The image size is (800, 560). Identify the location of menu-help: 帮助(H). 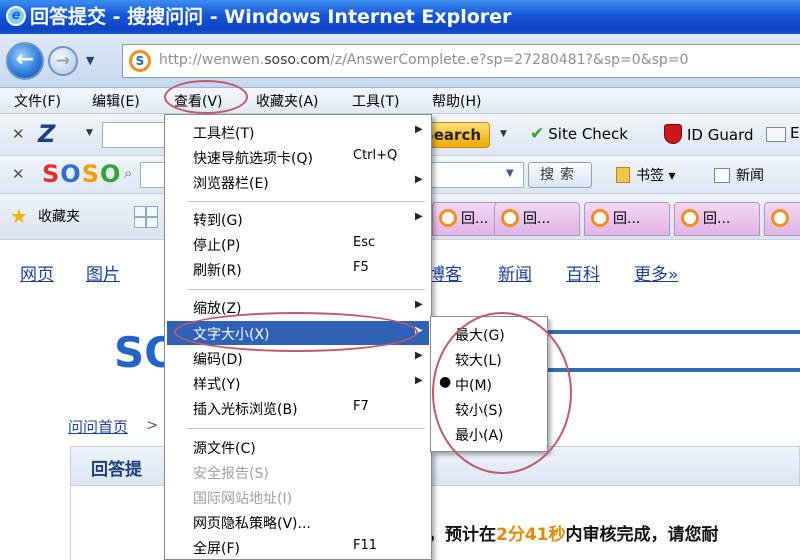
(456, 101).